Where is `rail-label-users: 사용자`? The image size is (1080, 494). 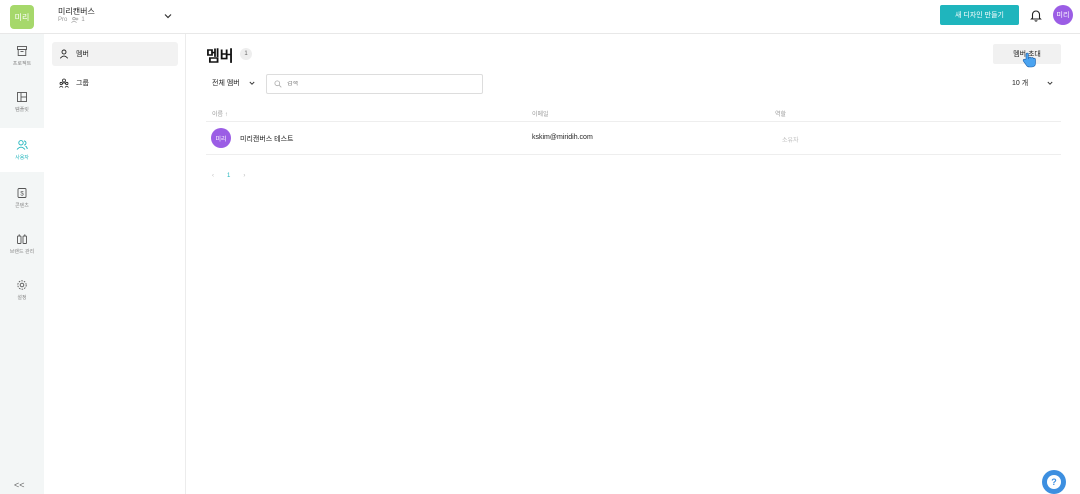
rail-label-users: 사용자 is located at coordinates (22, 158).